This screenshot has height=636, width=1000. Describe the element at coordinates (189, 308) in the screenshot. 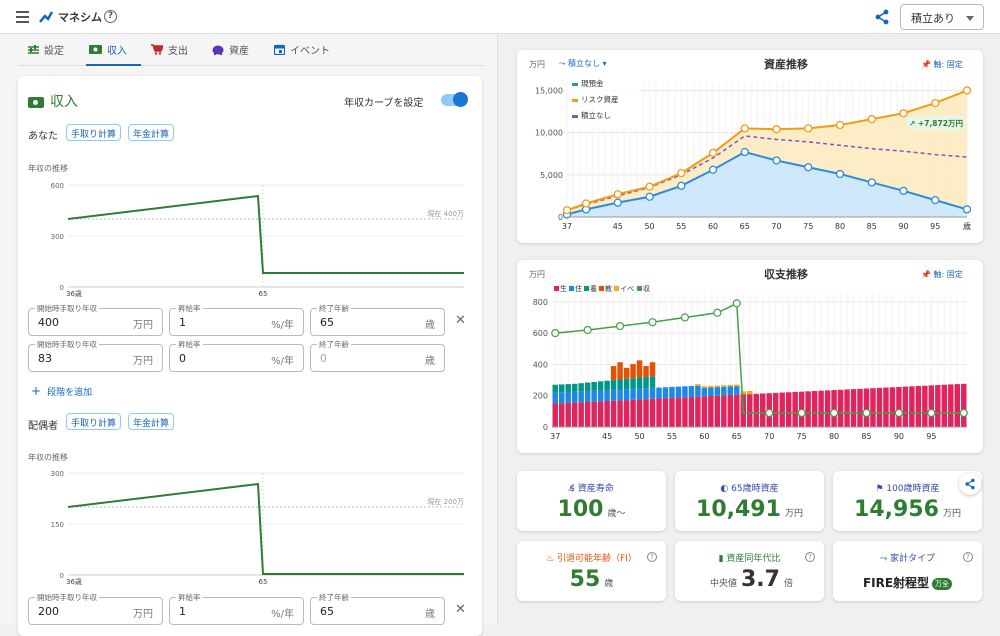

I see `field-label: 昇給率` at that location.